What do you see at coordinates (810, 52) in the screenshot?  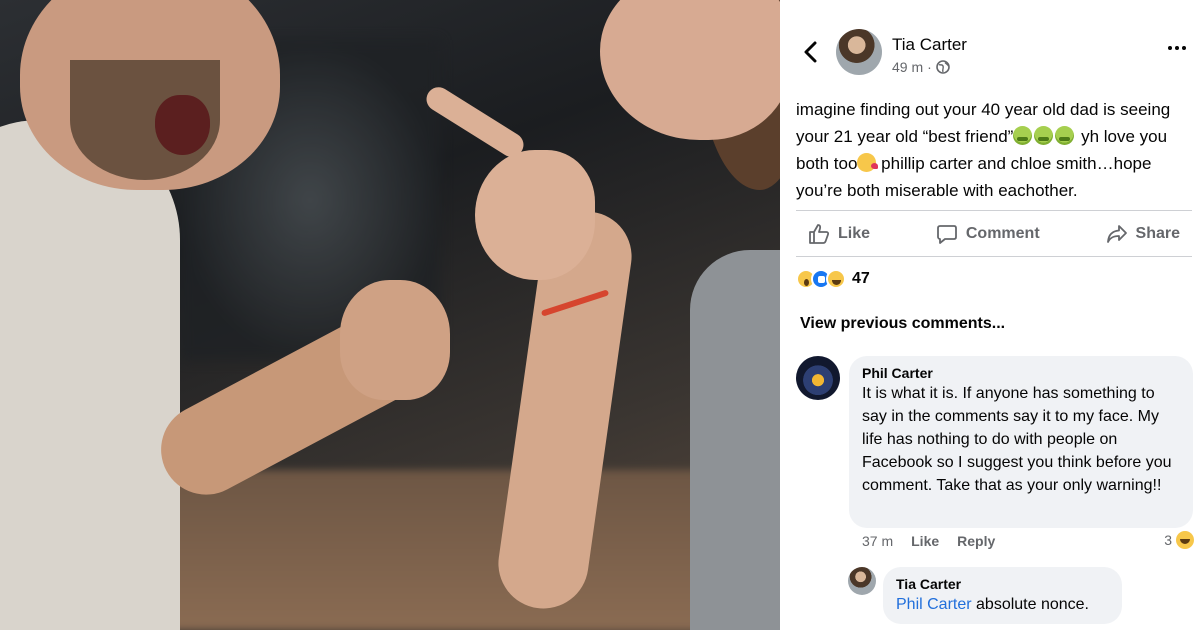 I see `back-arrow-icon` at bounding box center [810, 52].